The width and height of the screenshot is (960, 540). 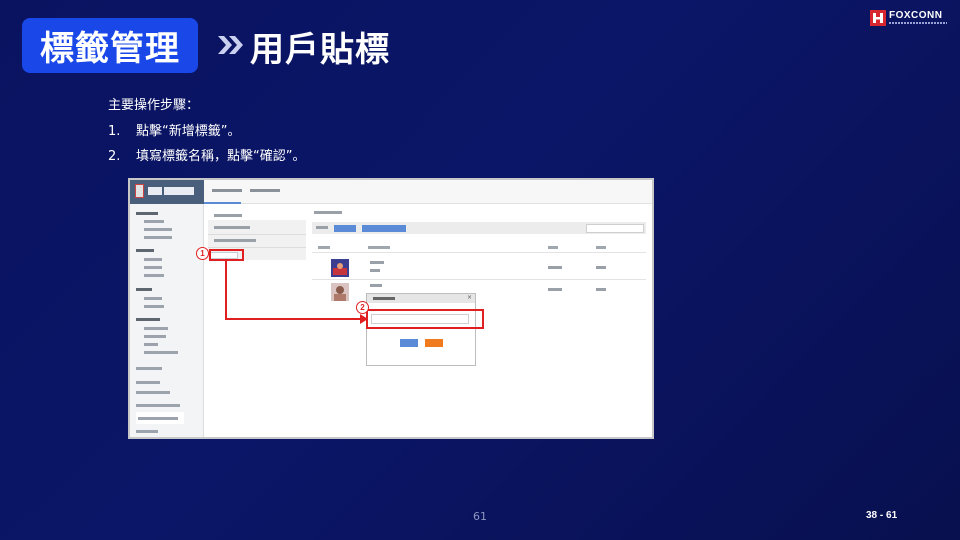 What do you see at coordinates (421, 329) in the screenshot?
I see `add-tag-dialog: ×` at bounding box center [421, 329].